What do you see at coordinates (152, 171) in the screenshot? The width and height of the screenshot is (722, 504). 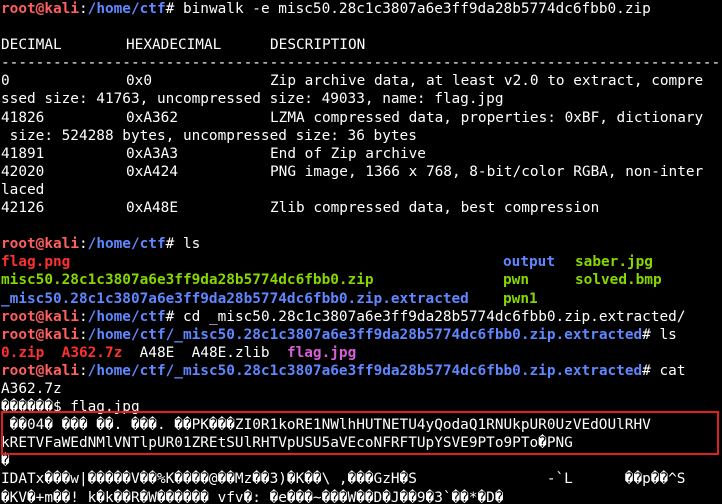 I see `row-hex: 0xA424` at bounding box center [152, 171].